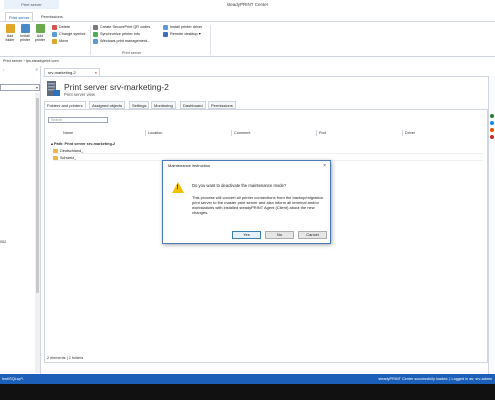 Image resolution: width=495 pixels, height=400 pixels. What do you see at coordinates (279, 235) in the screenshot?
I see `no-button: No` at bounding box center [279, 235].